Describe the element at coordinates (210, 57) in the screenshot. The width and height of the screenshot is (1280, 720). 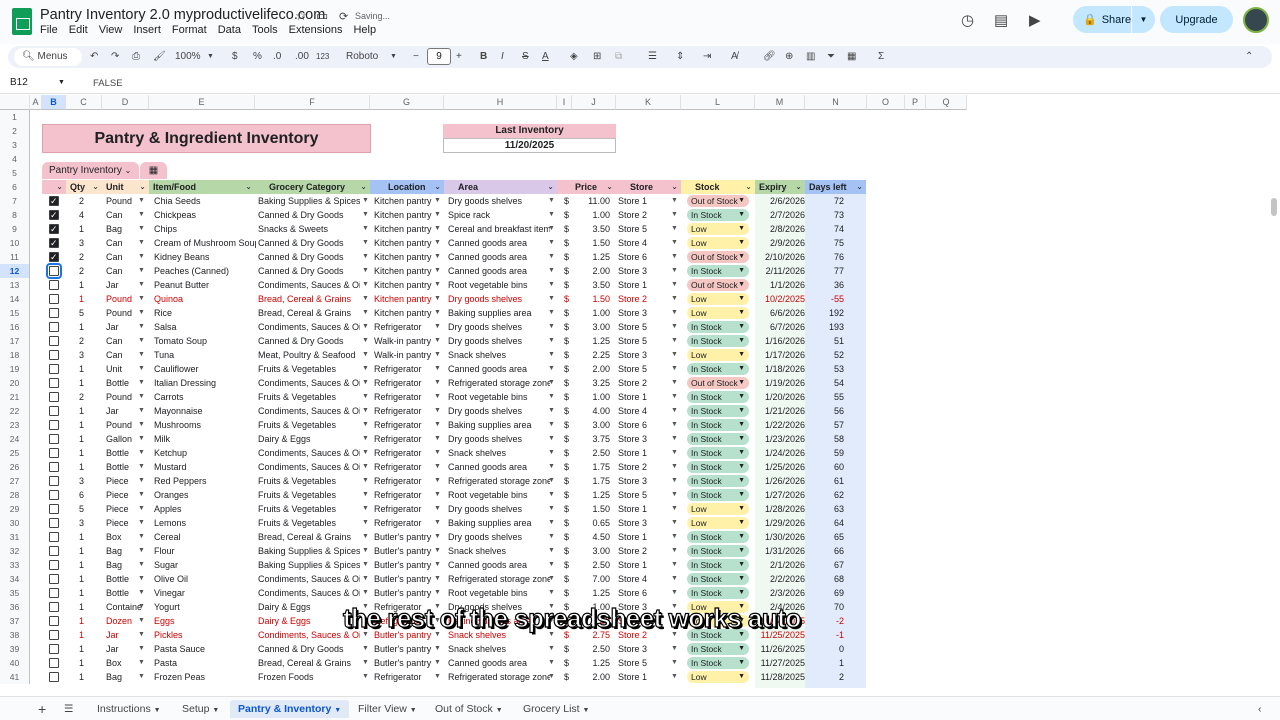
I see `chevron-down-icon: ▼` at that location.